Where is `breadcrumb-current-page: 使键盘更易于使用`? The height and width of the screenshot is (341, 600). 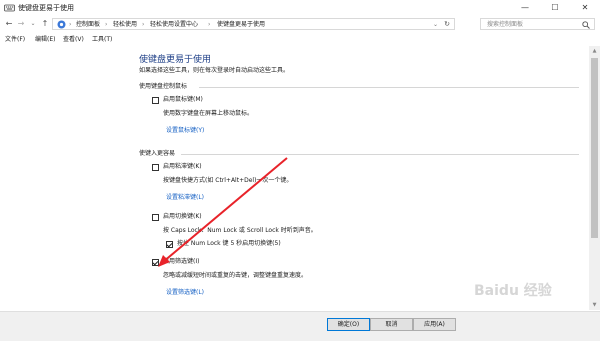
breadcrumb-current-page: 使键盘更易于使用 is located at coordinates (241, 24).